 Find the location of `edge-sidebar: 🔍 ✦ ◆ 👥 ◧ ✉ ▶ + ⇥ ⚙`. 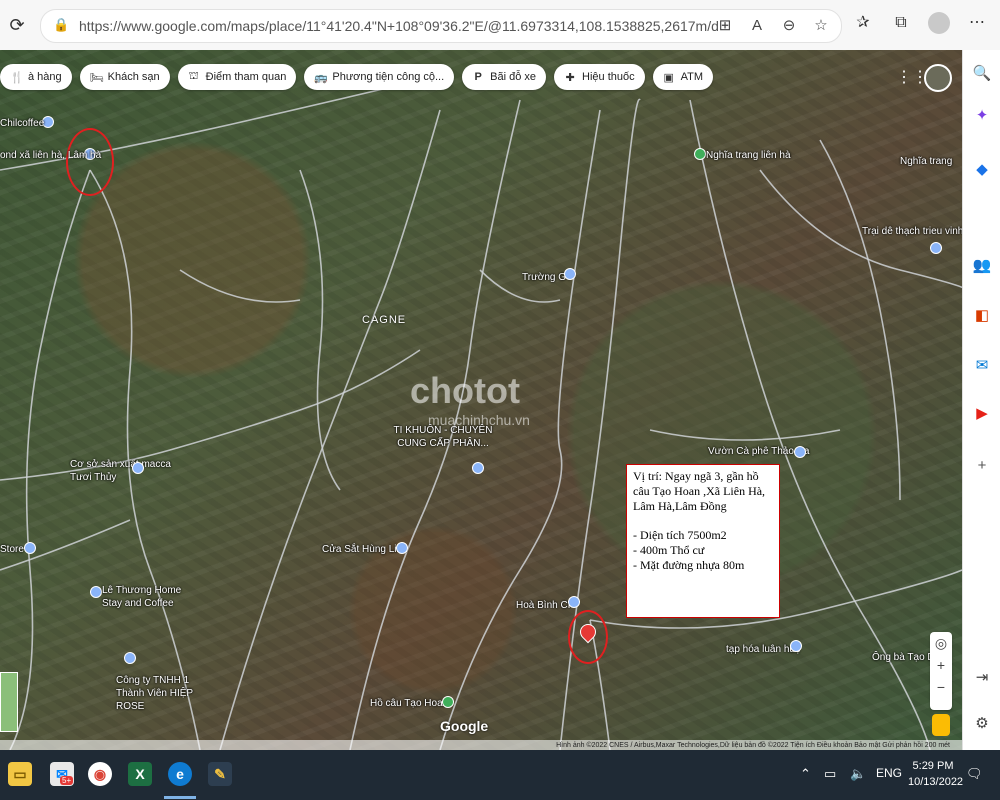

edge-sidebar: 🔍 ✦ ◆ 👥 ◧ ✉ ▶ + ⇥ ⚙ is located at coordinates (981, 400).